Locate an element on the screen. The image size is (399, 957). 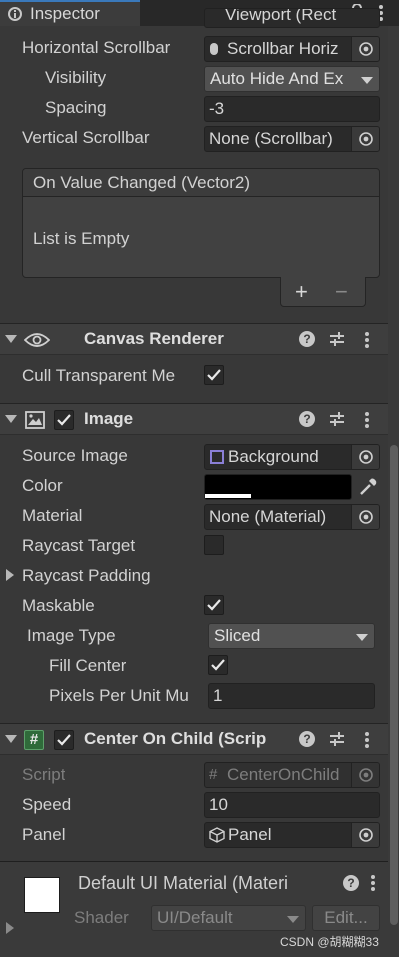
remove-icon: − is located at coordinates (341, 292).